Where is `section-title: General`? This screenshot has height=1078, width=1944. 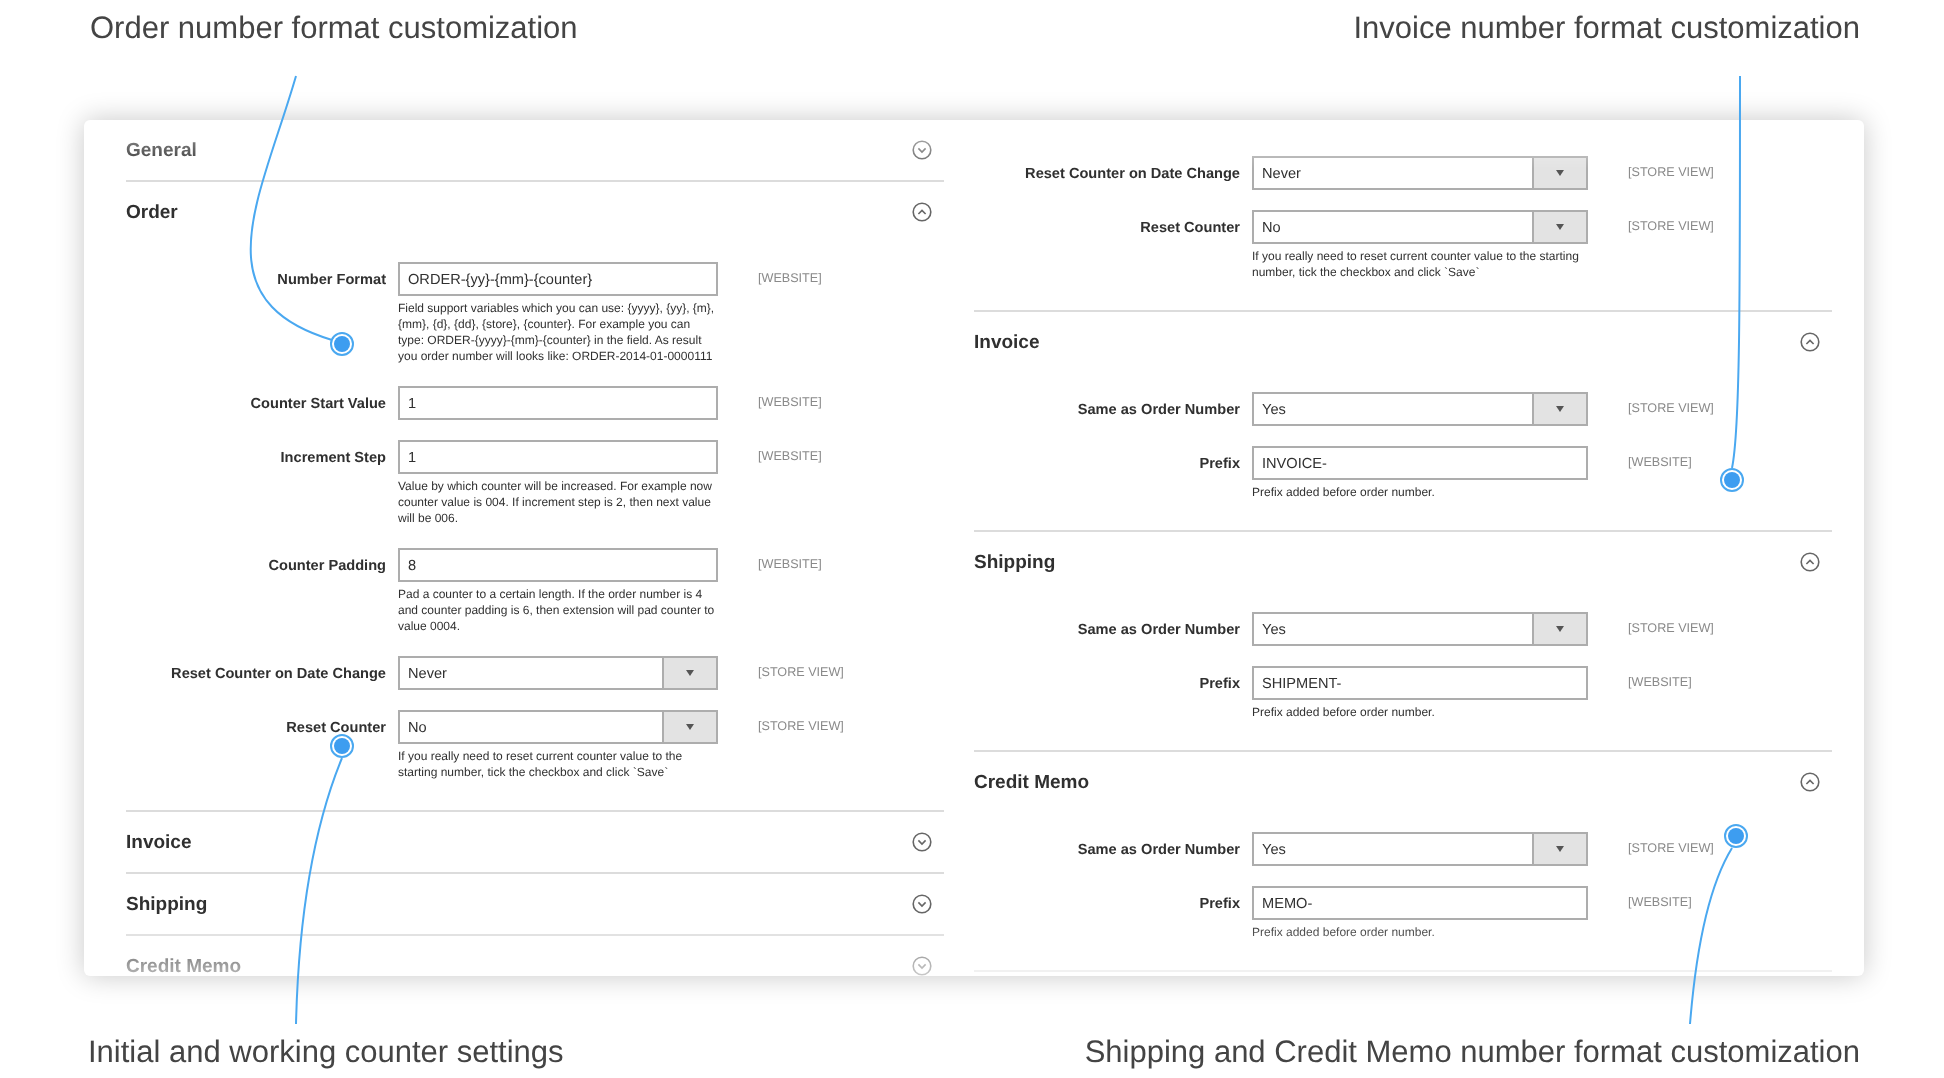 section-title: General is located at coordinates (161, 150).